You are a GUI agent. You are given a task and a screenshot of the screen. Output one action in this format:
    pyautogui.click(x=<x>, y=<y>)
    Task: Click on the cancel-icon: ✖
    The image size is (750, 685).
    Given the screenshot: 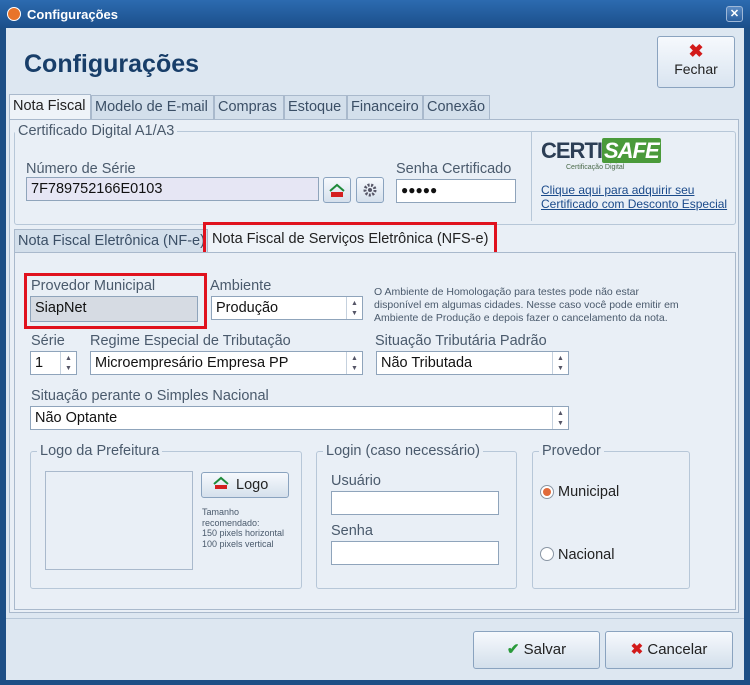 What is the action you would take?
    pyautogui.click(x=637, y=649)
    